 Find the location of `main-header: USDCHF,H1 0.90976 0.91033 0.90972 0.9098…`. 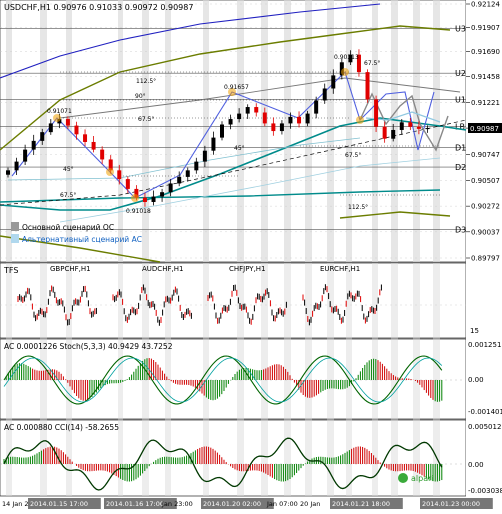

main-header: USDCHF,H1 0.90976 0.91033 0.90972 0.9098… is located at coordinates (98, 7).